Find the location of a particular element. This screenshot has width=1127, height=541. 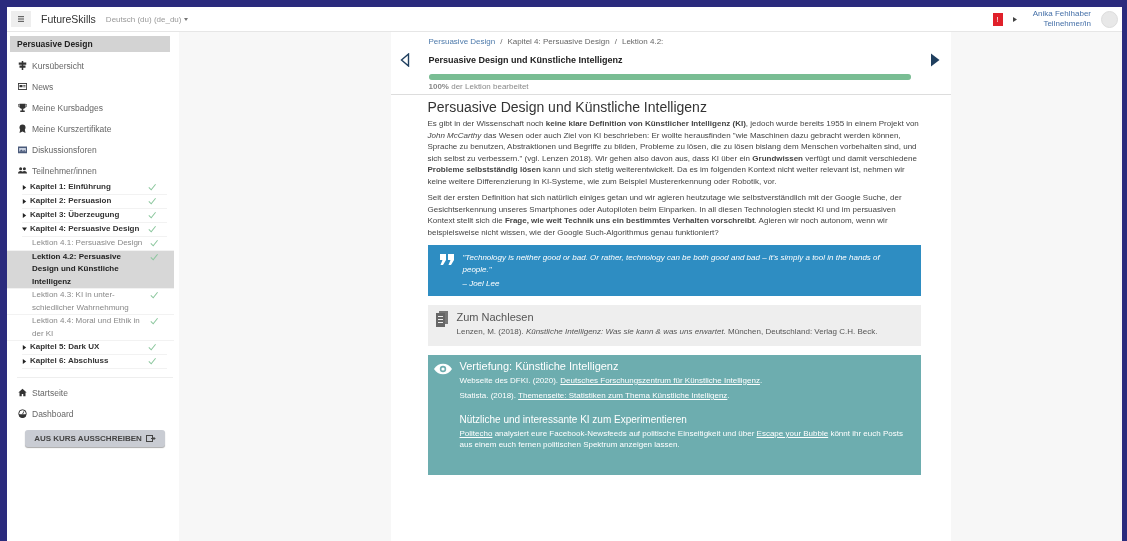

menu-button is located at coordinates (21, 19).